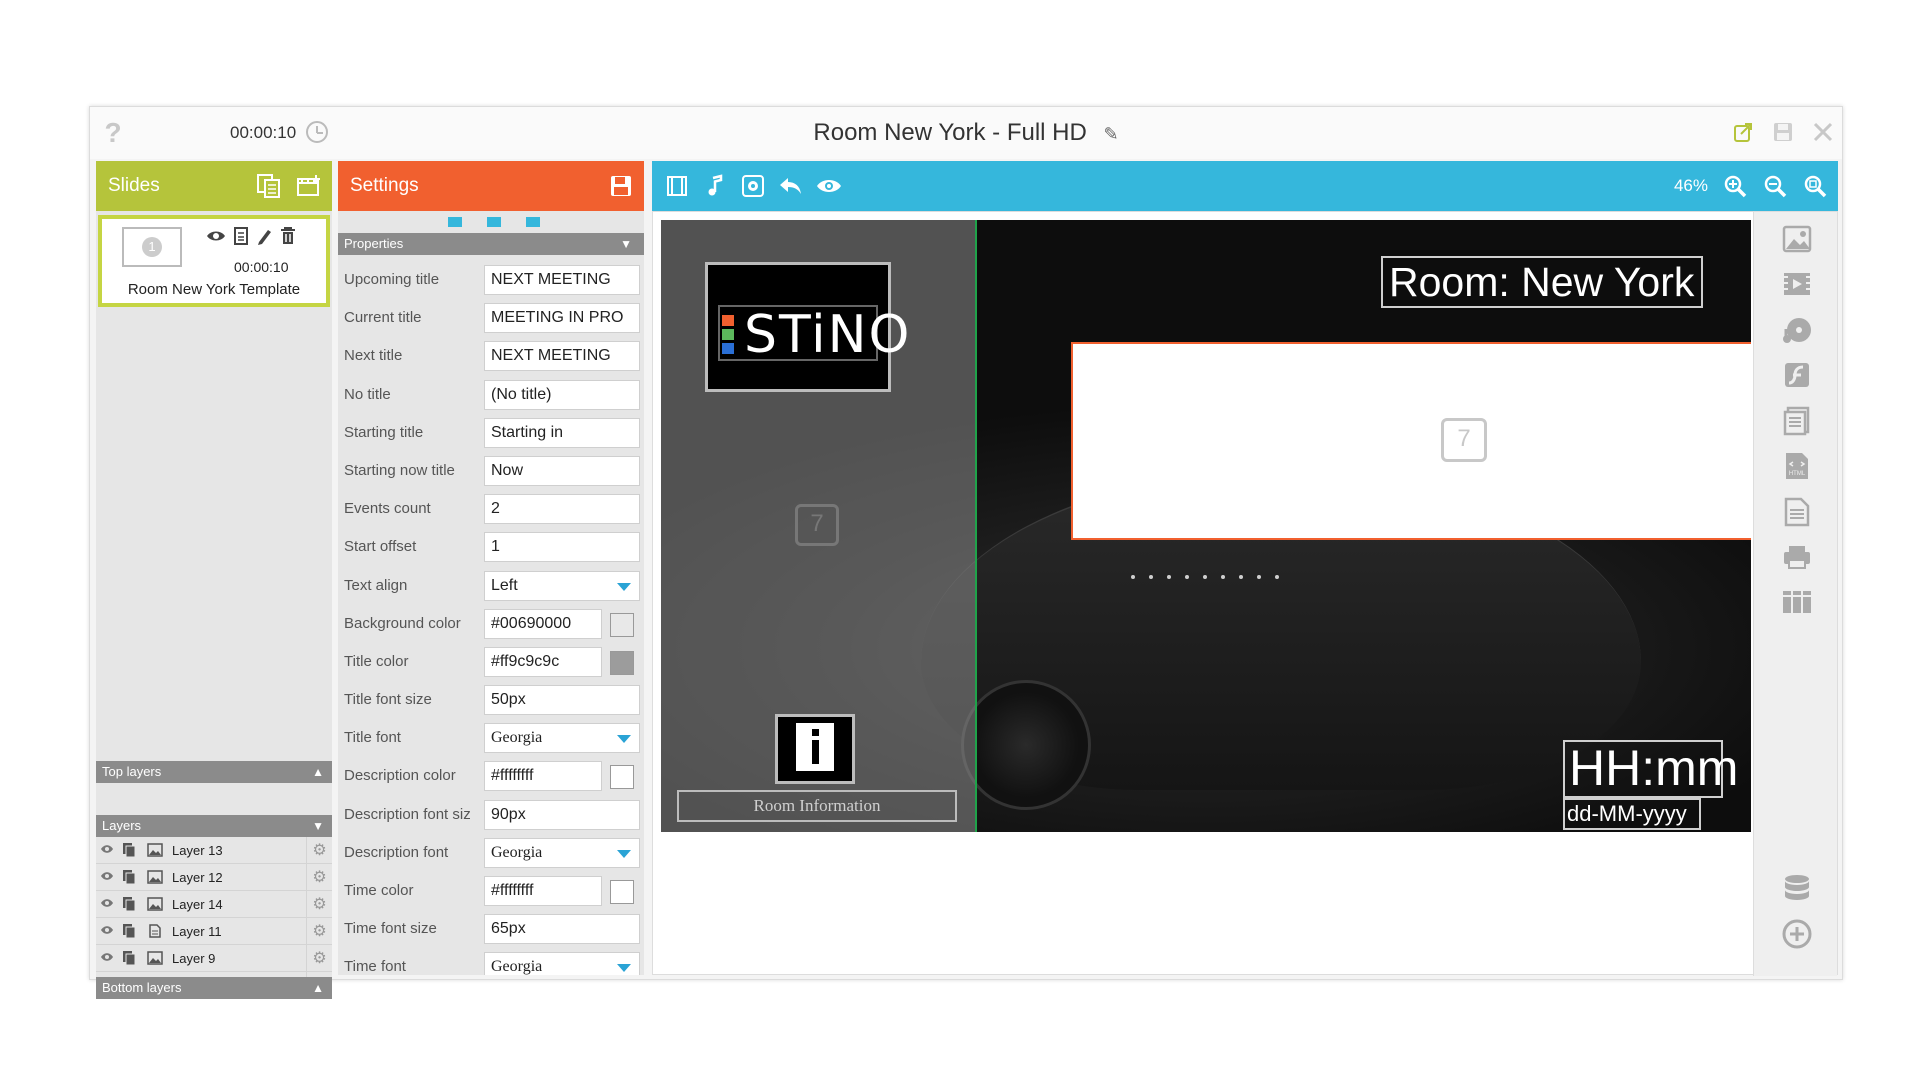 This screenshot has height=1080, width=1920. I want to click on zoom-out-icon, so click(1775, 186).